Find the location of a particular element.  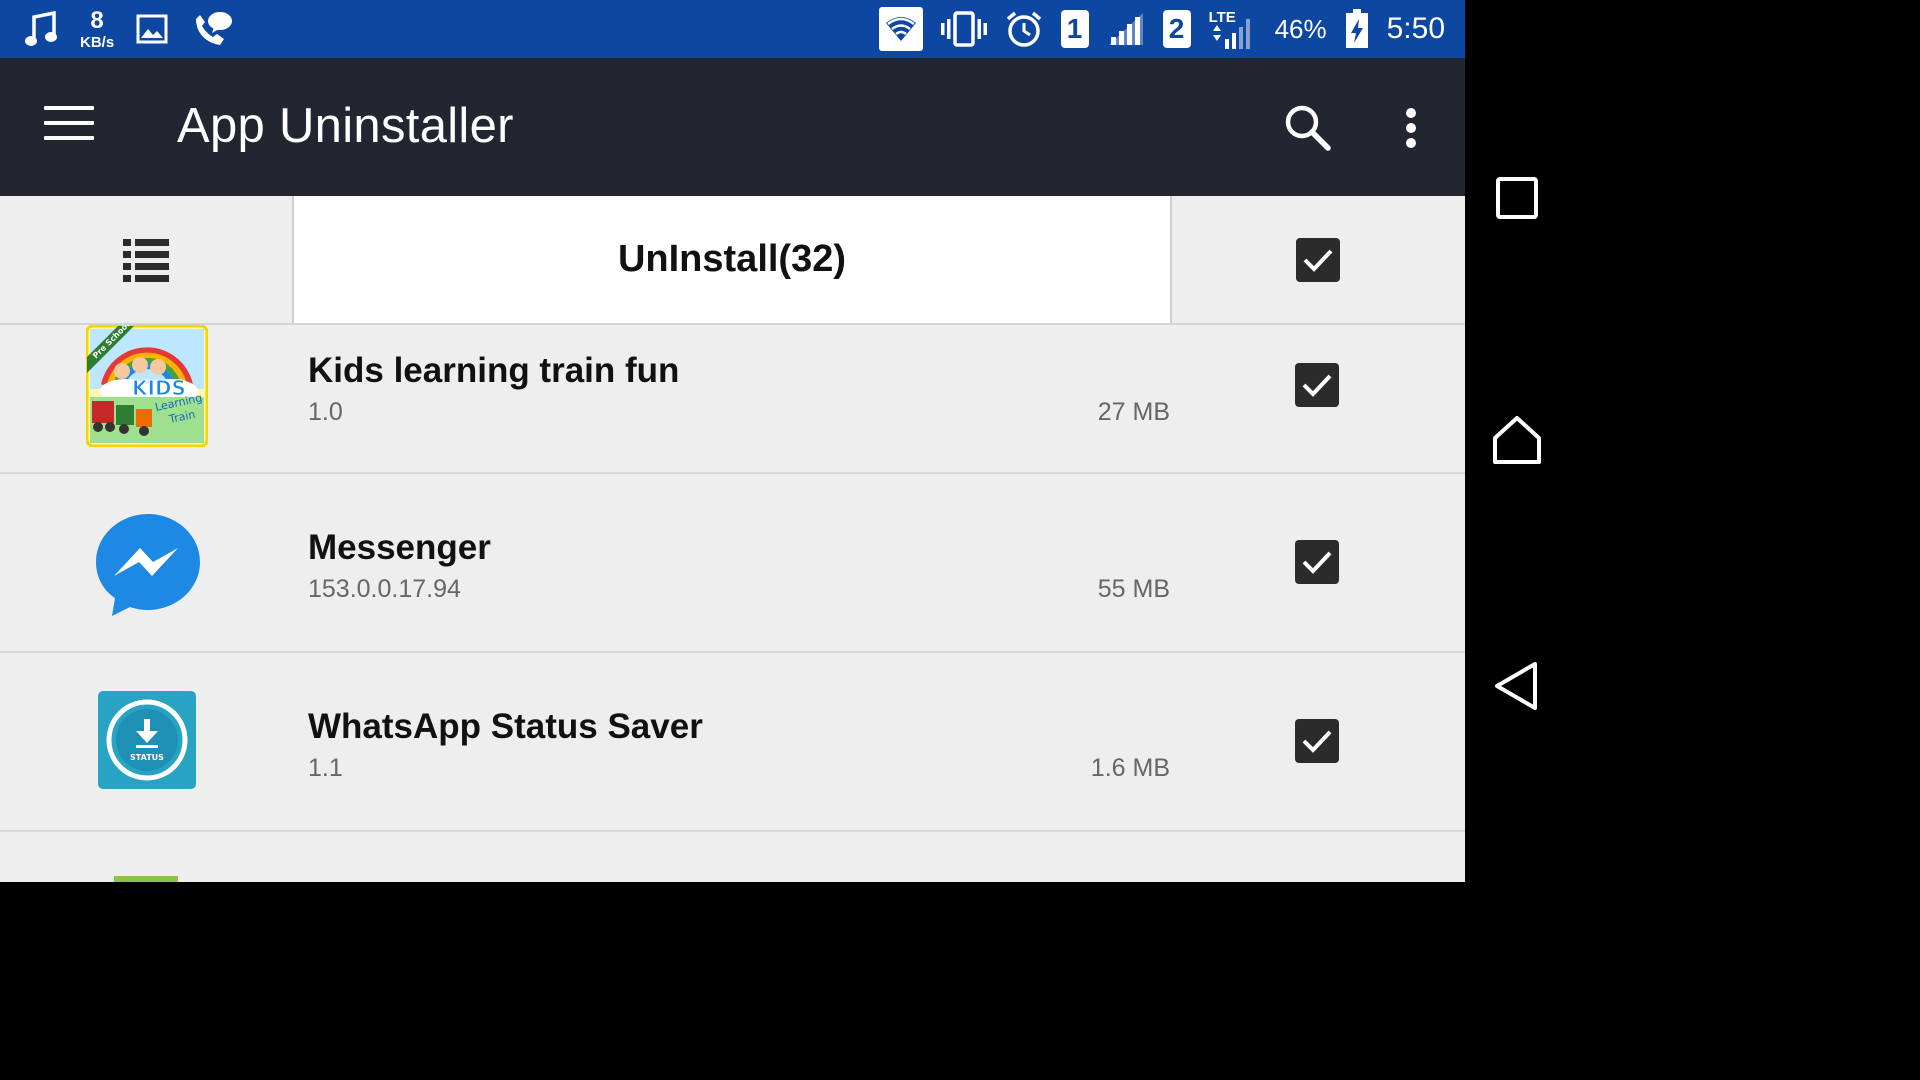

list-item: STATUS WhatsApp Status Saver 1.1 1.6 MB is located at coordinates (732, 742).